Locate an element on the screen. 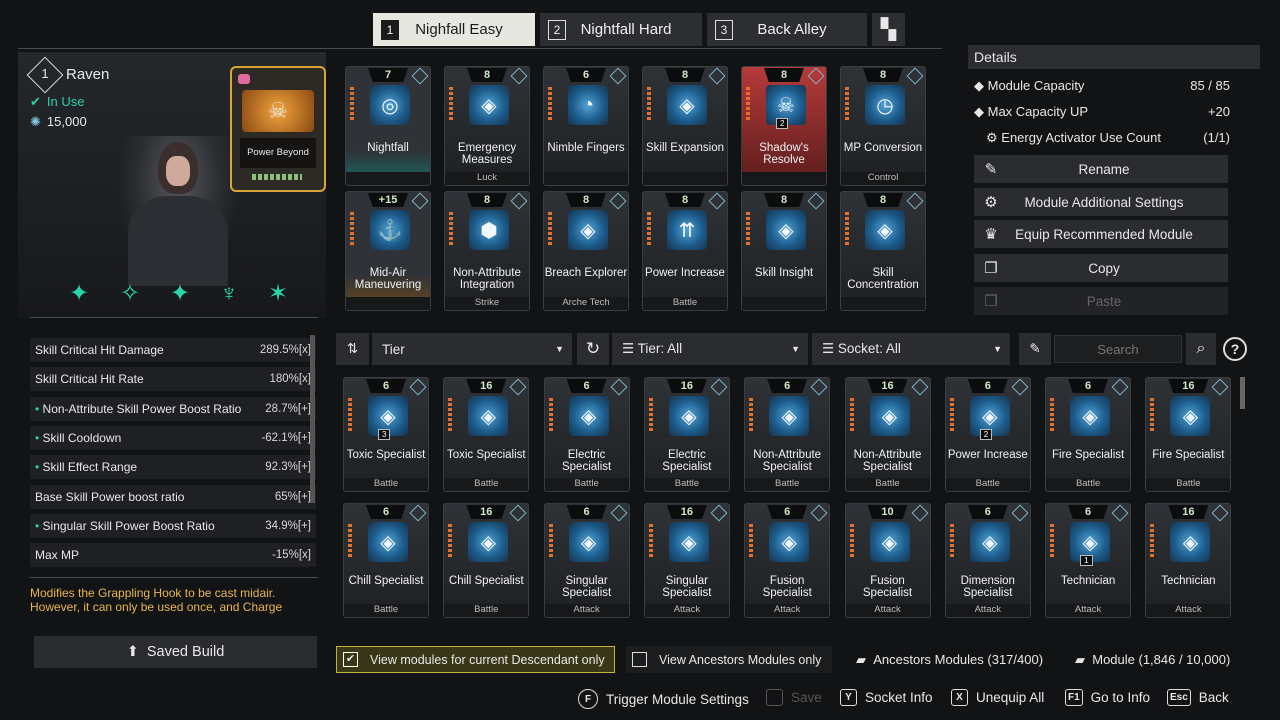 The image size is (1280, 720). hint-socket-info: Y Socket Info is located at coordinates (886, 697).